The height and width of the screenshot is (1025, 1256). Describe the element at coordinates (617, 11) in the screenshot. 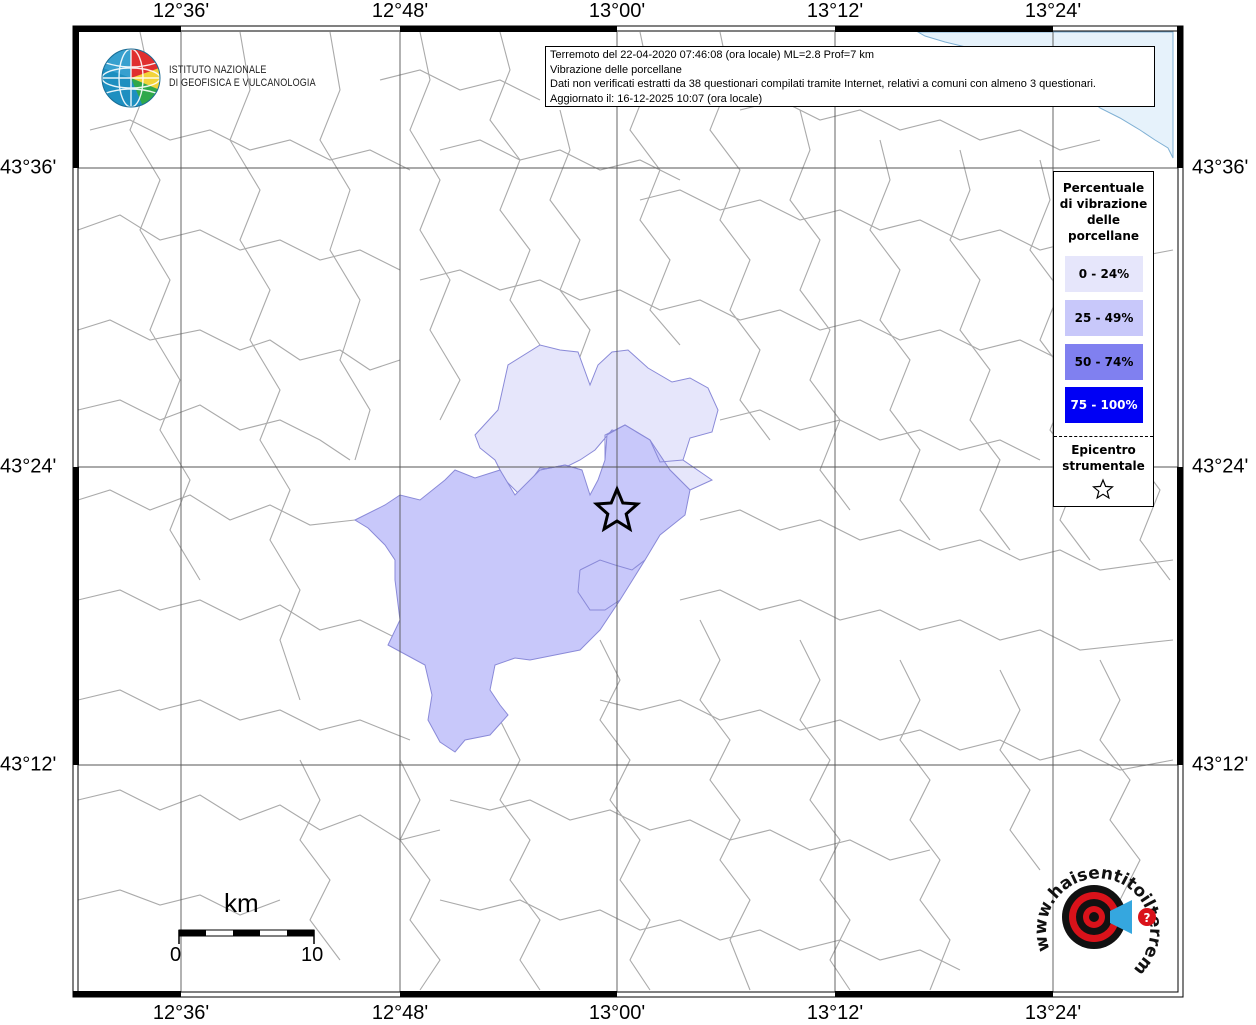

I see `lon-label-top: 13°00'` at that location.